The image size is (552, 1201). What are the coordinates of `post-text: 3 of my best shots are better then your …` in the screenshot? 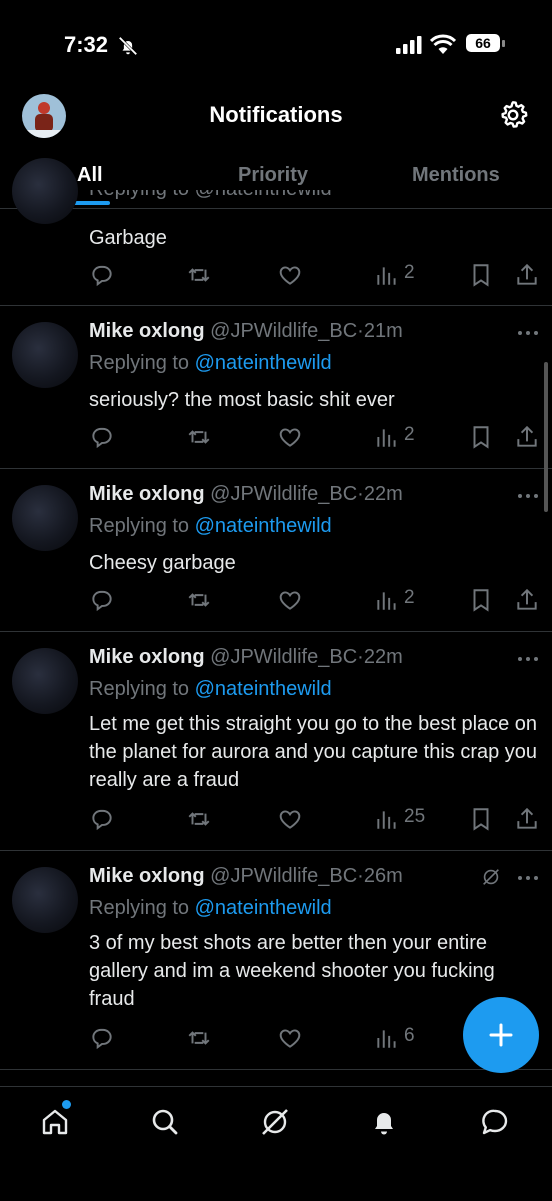 It's located at (292, 971).